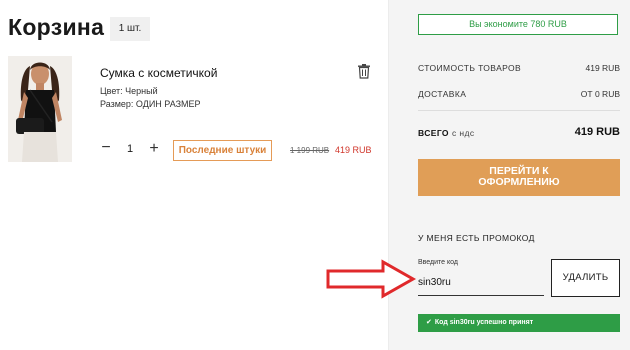 The width and height of the screenshot is (630, 350). I want to click on promo-code-input, so click(481, 283).